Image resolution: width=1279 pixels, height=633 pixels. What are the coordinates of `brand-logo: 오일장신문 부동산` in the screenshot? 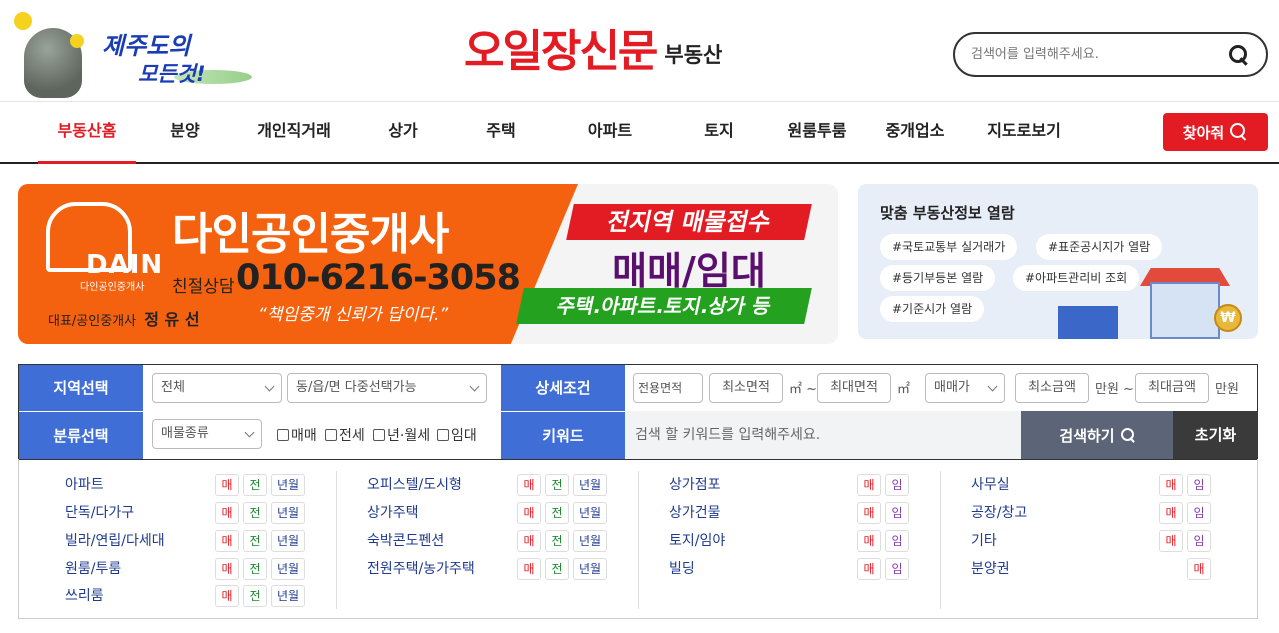 It's located at (593, 51).